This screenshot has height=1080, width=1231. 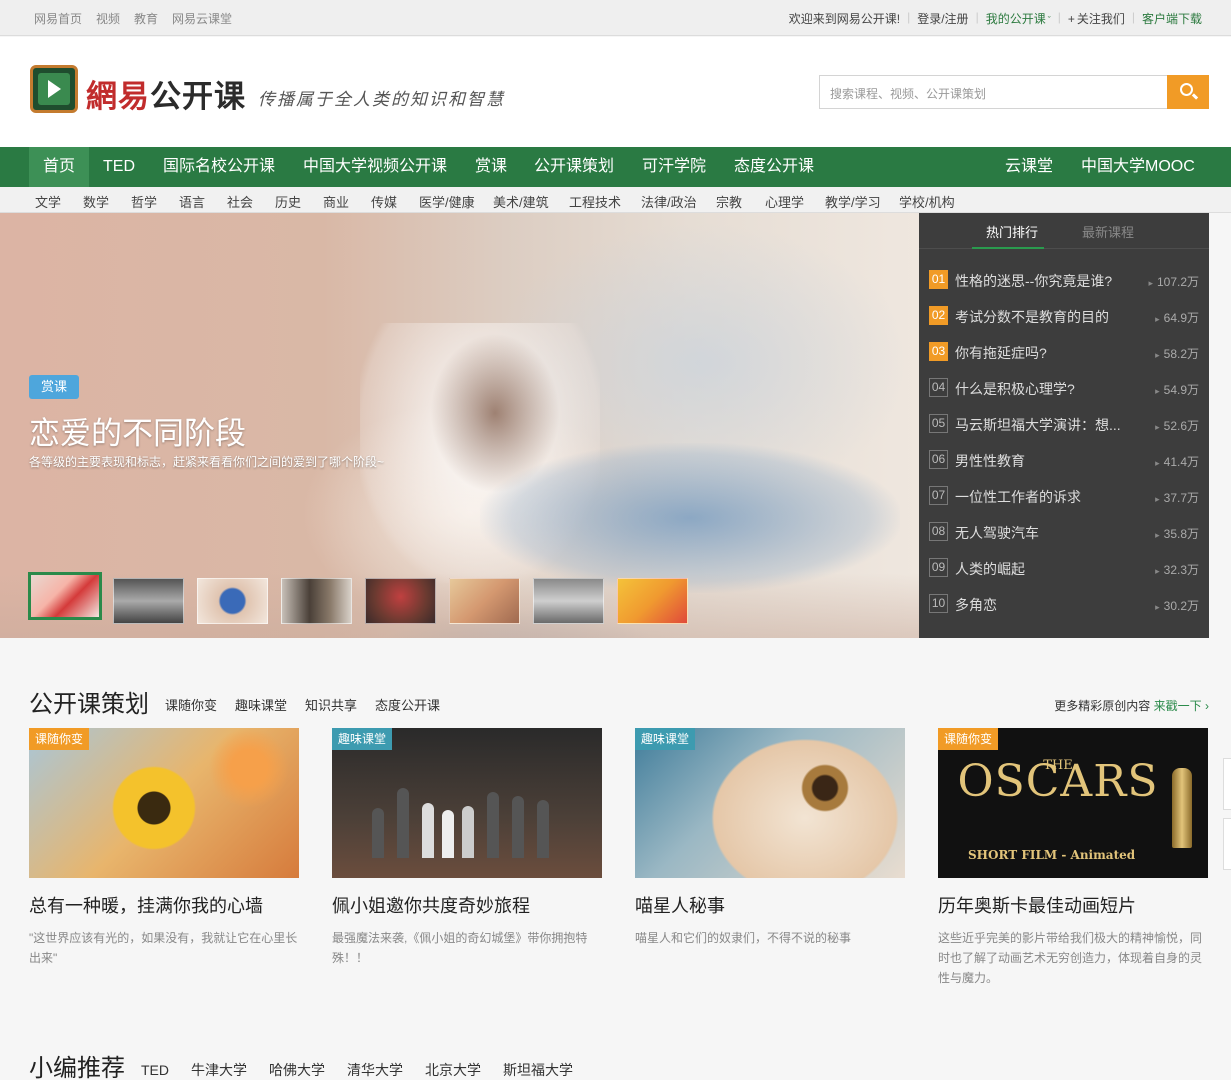 I want to click on nav-home: 首页, so click(x=59, y=167).